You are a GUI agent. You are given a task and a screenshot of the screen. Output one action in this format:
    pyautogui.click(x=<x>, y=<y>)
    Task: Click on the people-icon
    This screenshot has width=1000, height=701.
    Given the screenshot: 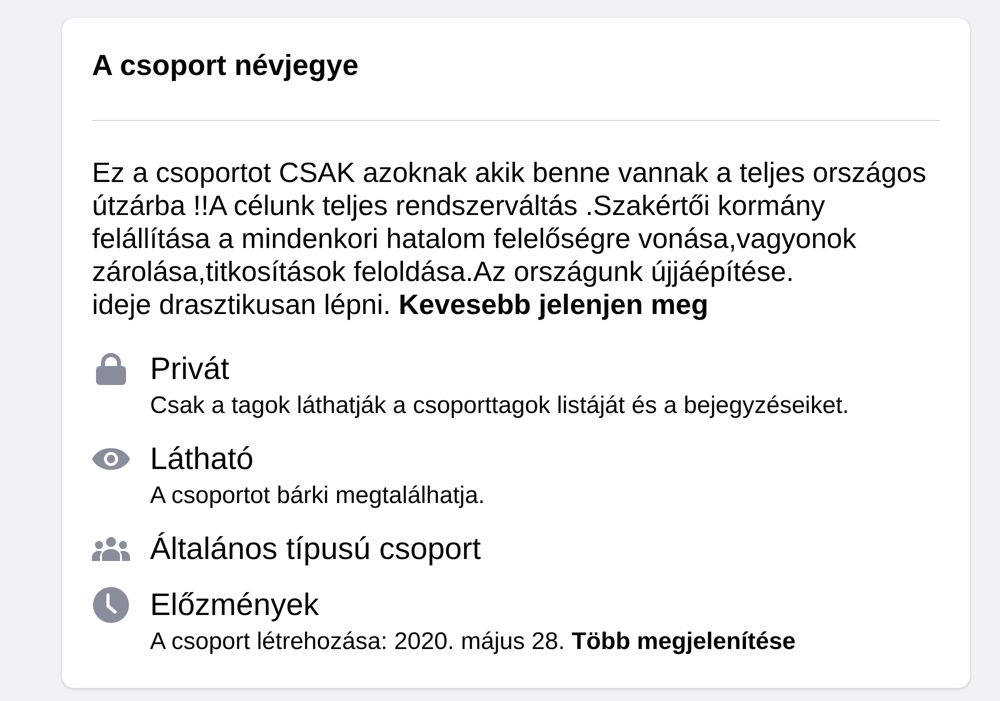 What is the action you would take?
    pyautogui.click(x=111, y=549)
    